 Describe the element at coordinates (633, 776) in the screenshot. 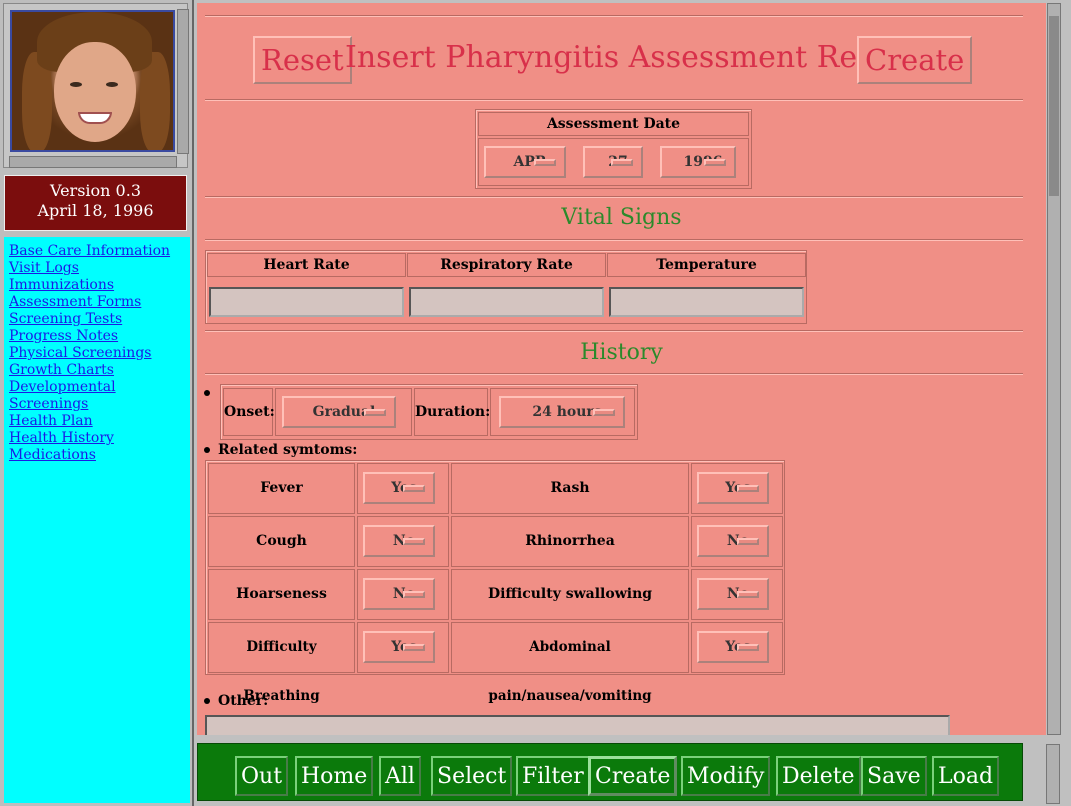

I see `create-button: Create` at that location.